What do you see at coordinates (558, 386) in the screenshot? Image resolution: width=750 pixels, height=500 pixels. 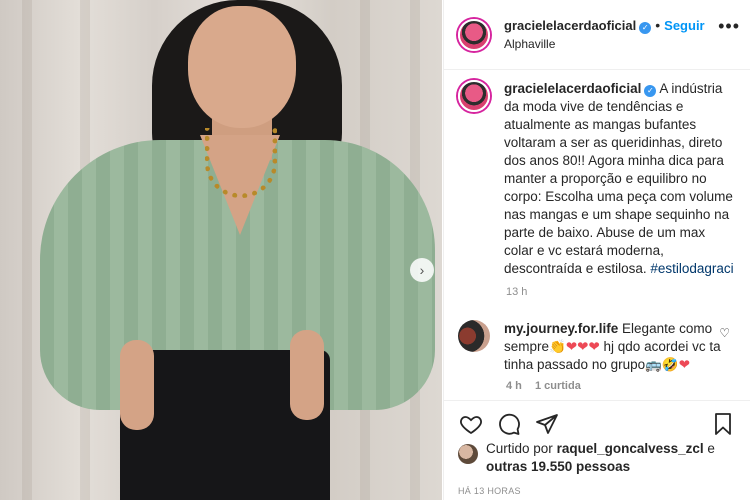 I see `comment-likes: 1 curtida` at bounding box center [558, 386].